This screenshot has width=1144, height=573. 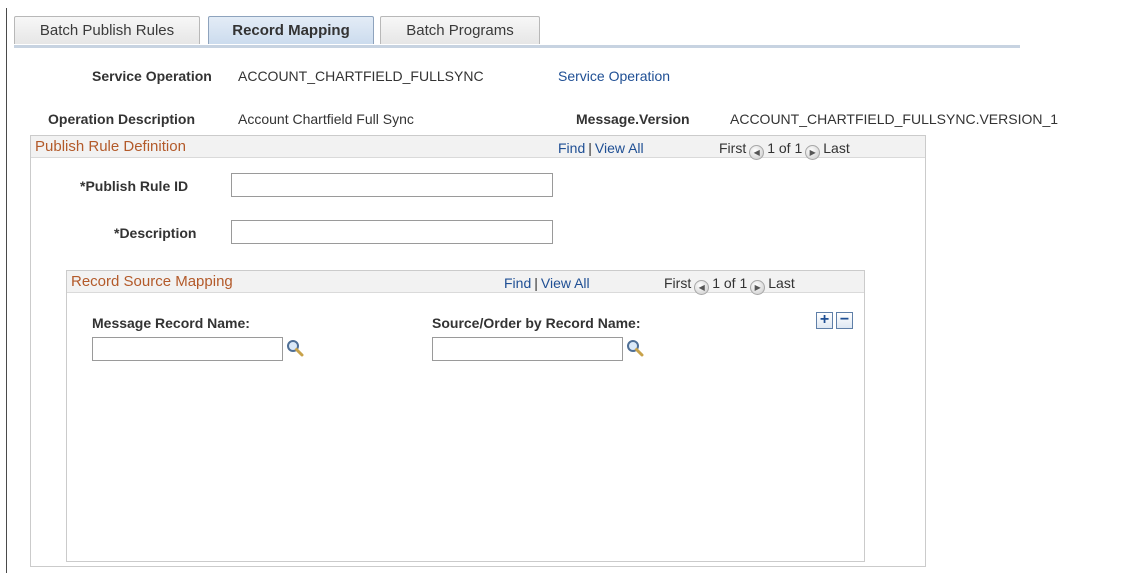 I want to click on source-order-record-name-label: Source/Order by Record Name:, so click(x=536, y=323).